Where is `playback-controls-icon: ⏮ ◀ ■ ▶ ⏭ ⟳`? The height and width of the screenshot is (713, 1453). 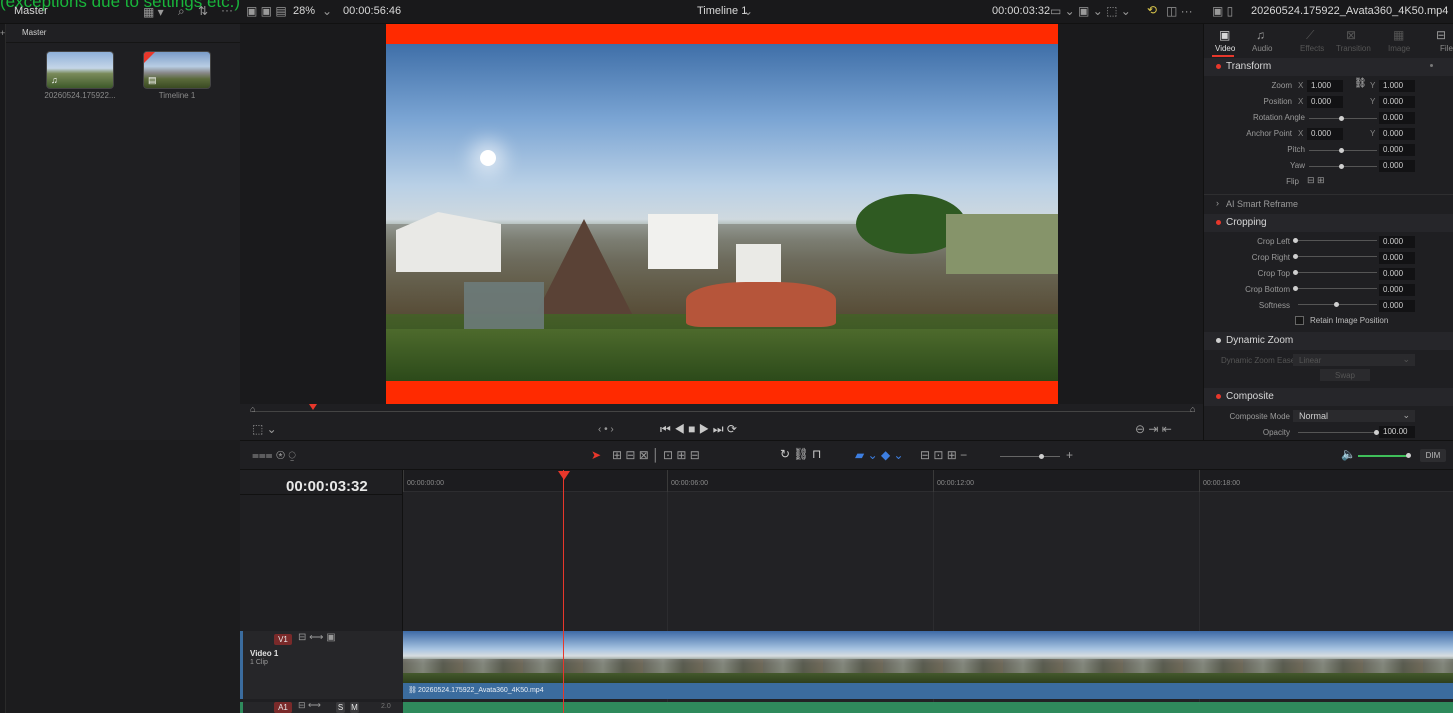
playback-controls-icon: ⏮ ◀ ■ ▶ ⏭ ⟳ is located at coordinates (698, 429).